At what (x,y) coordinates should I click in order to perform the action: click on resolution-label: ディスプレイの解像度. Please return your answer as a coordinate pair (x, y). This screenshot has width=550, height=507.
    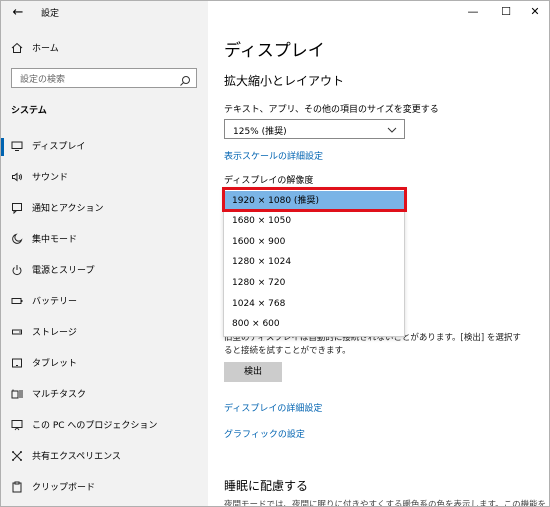
    Looking at the image, I should click on (269, 181).